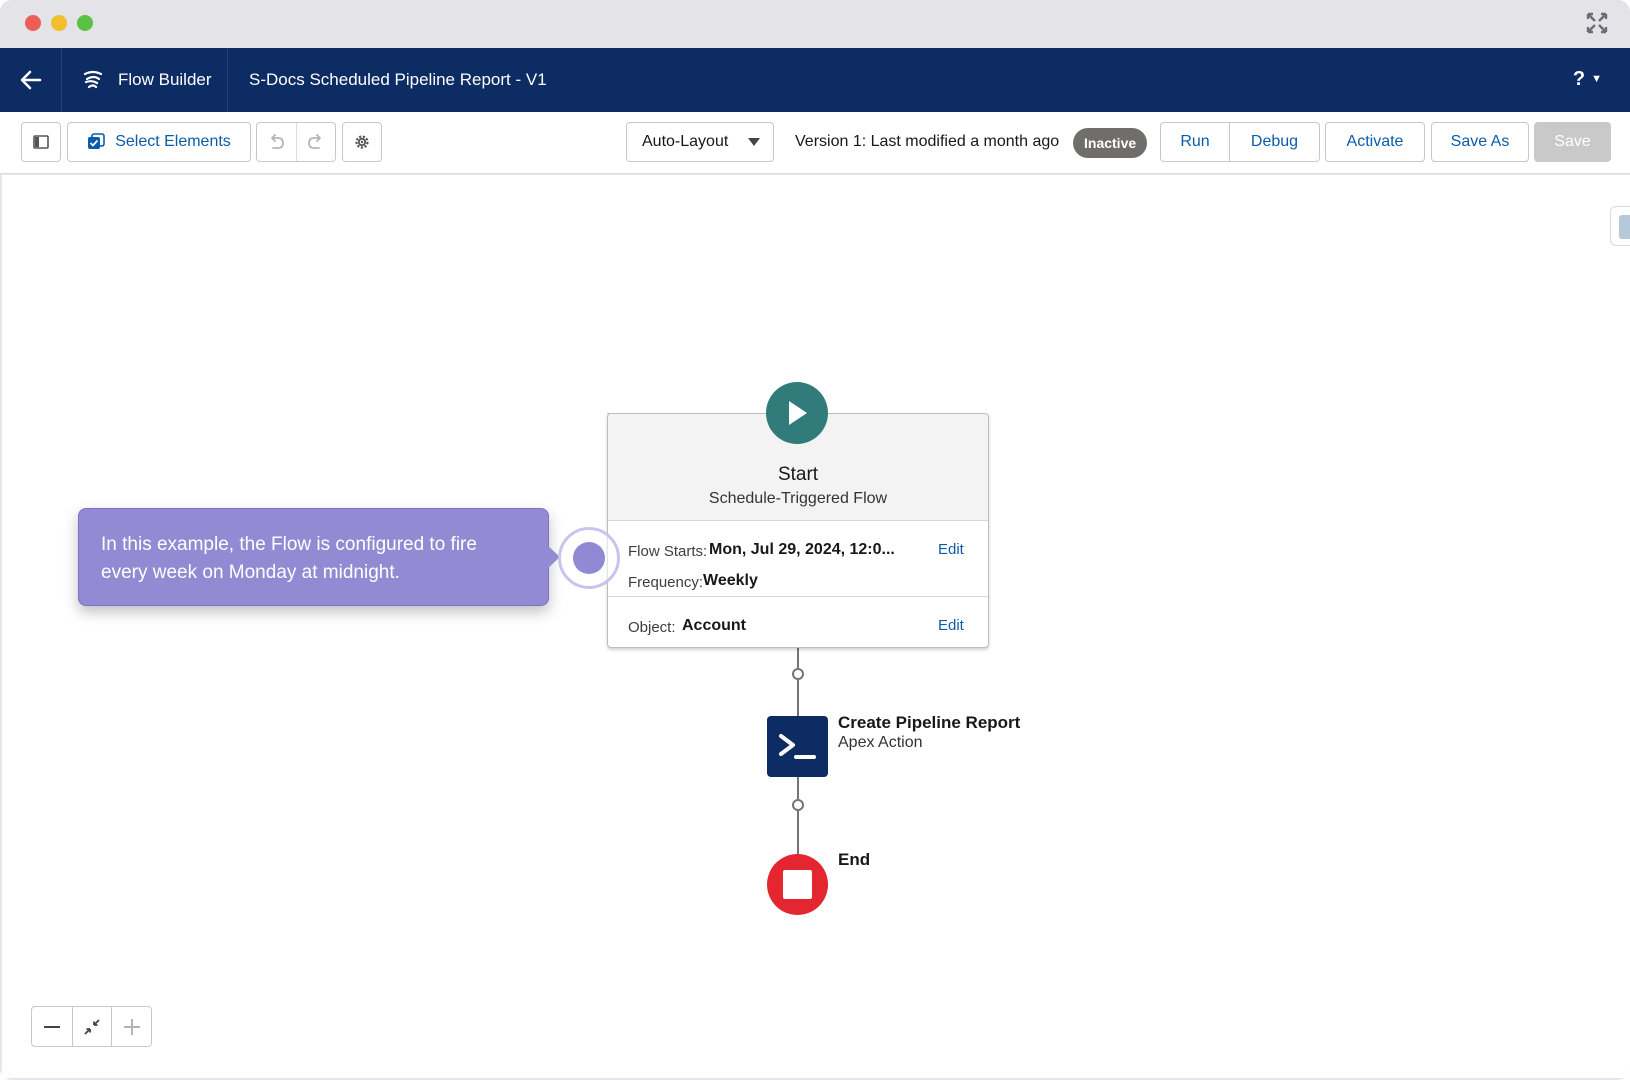 The image size is (1630, 1080). I want to click on play-icon, so click(798, 413).